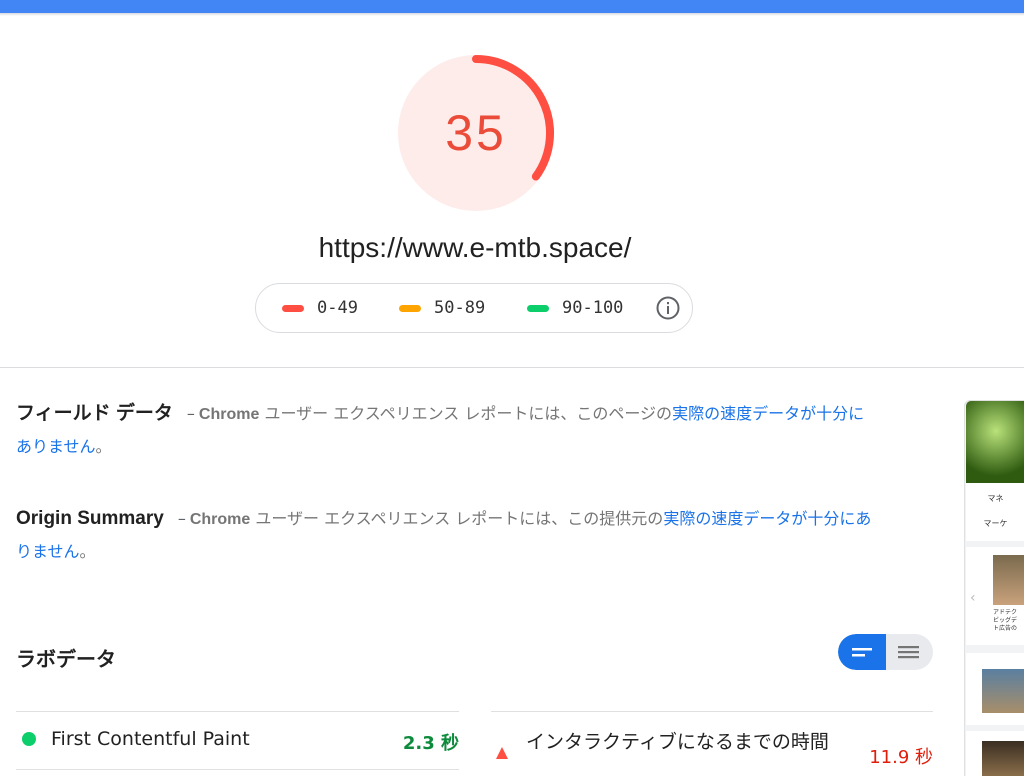  What do you see at coordinates (87, 551) in the screenshot?
I see `origin-summary-end: 。` at bounding box center [87, 551].